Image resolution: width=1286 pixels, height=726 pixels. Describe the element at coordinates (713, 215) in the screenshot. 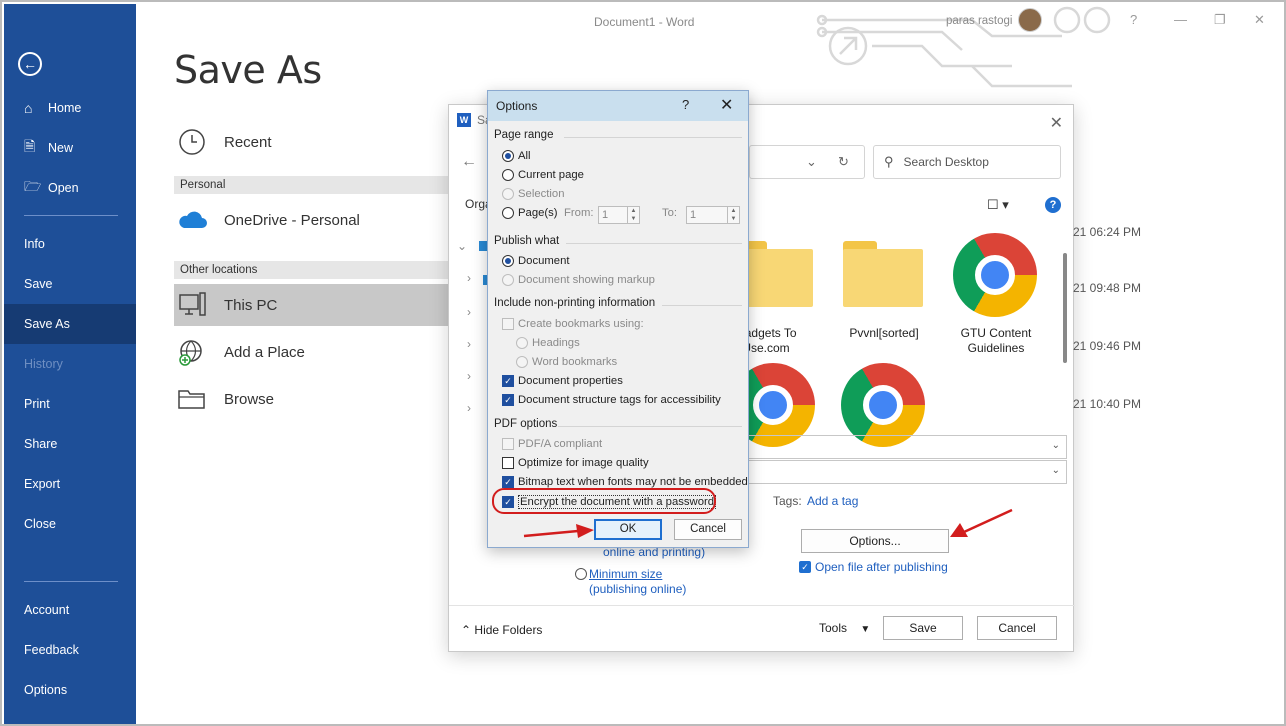

I see `to-stepper: 1 ▲ ▼` at that location.